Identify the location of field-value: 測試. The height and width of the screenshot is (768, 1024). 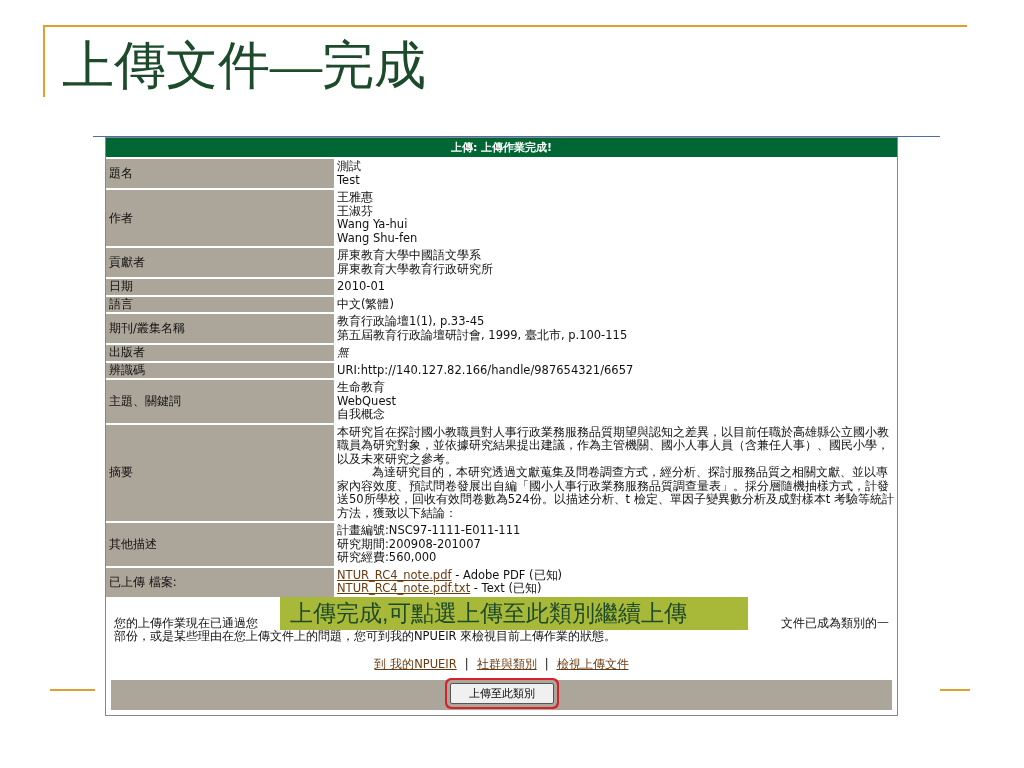
(349, 167).